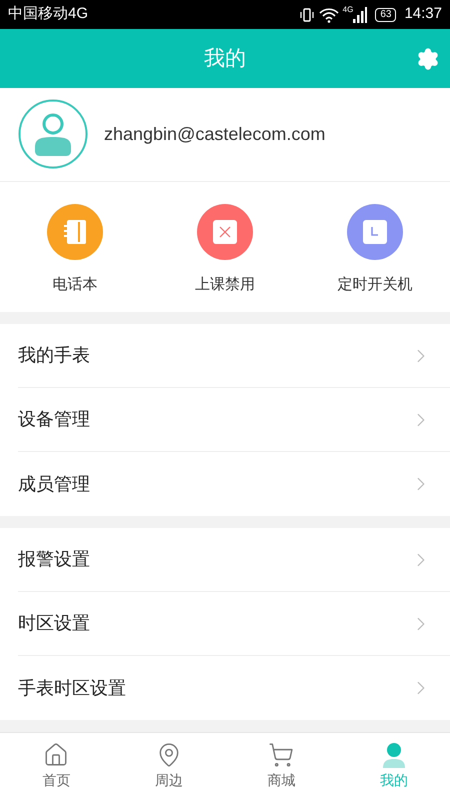  What do you see at coordinates (234, 484) in the screenshot?
I see `menu-row: 成员管理` at bounding box center [234, 484].